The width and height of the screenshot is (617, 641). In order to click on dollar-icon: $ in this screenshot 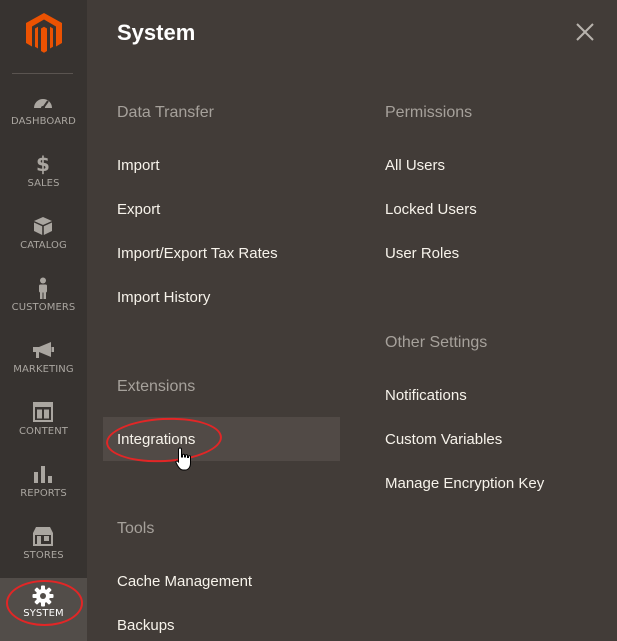, I will do `click(43, 164)`.